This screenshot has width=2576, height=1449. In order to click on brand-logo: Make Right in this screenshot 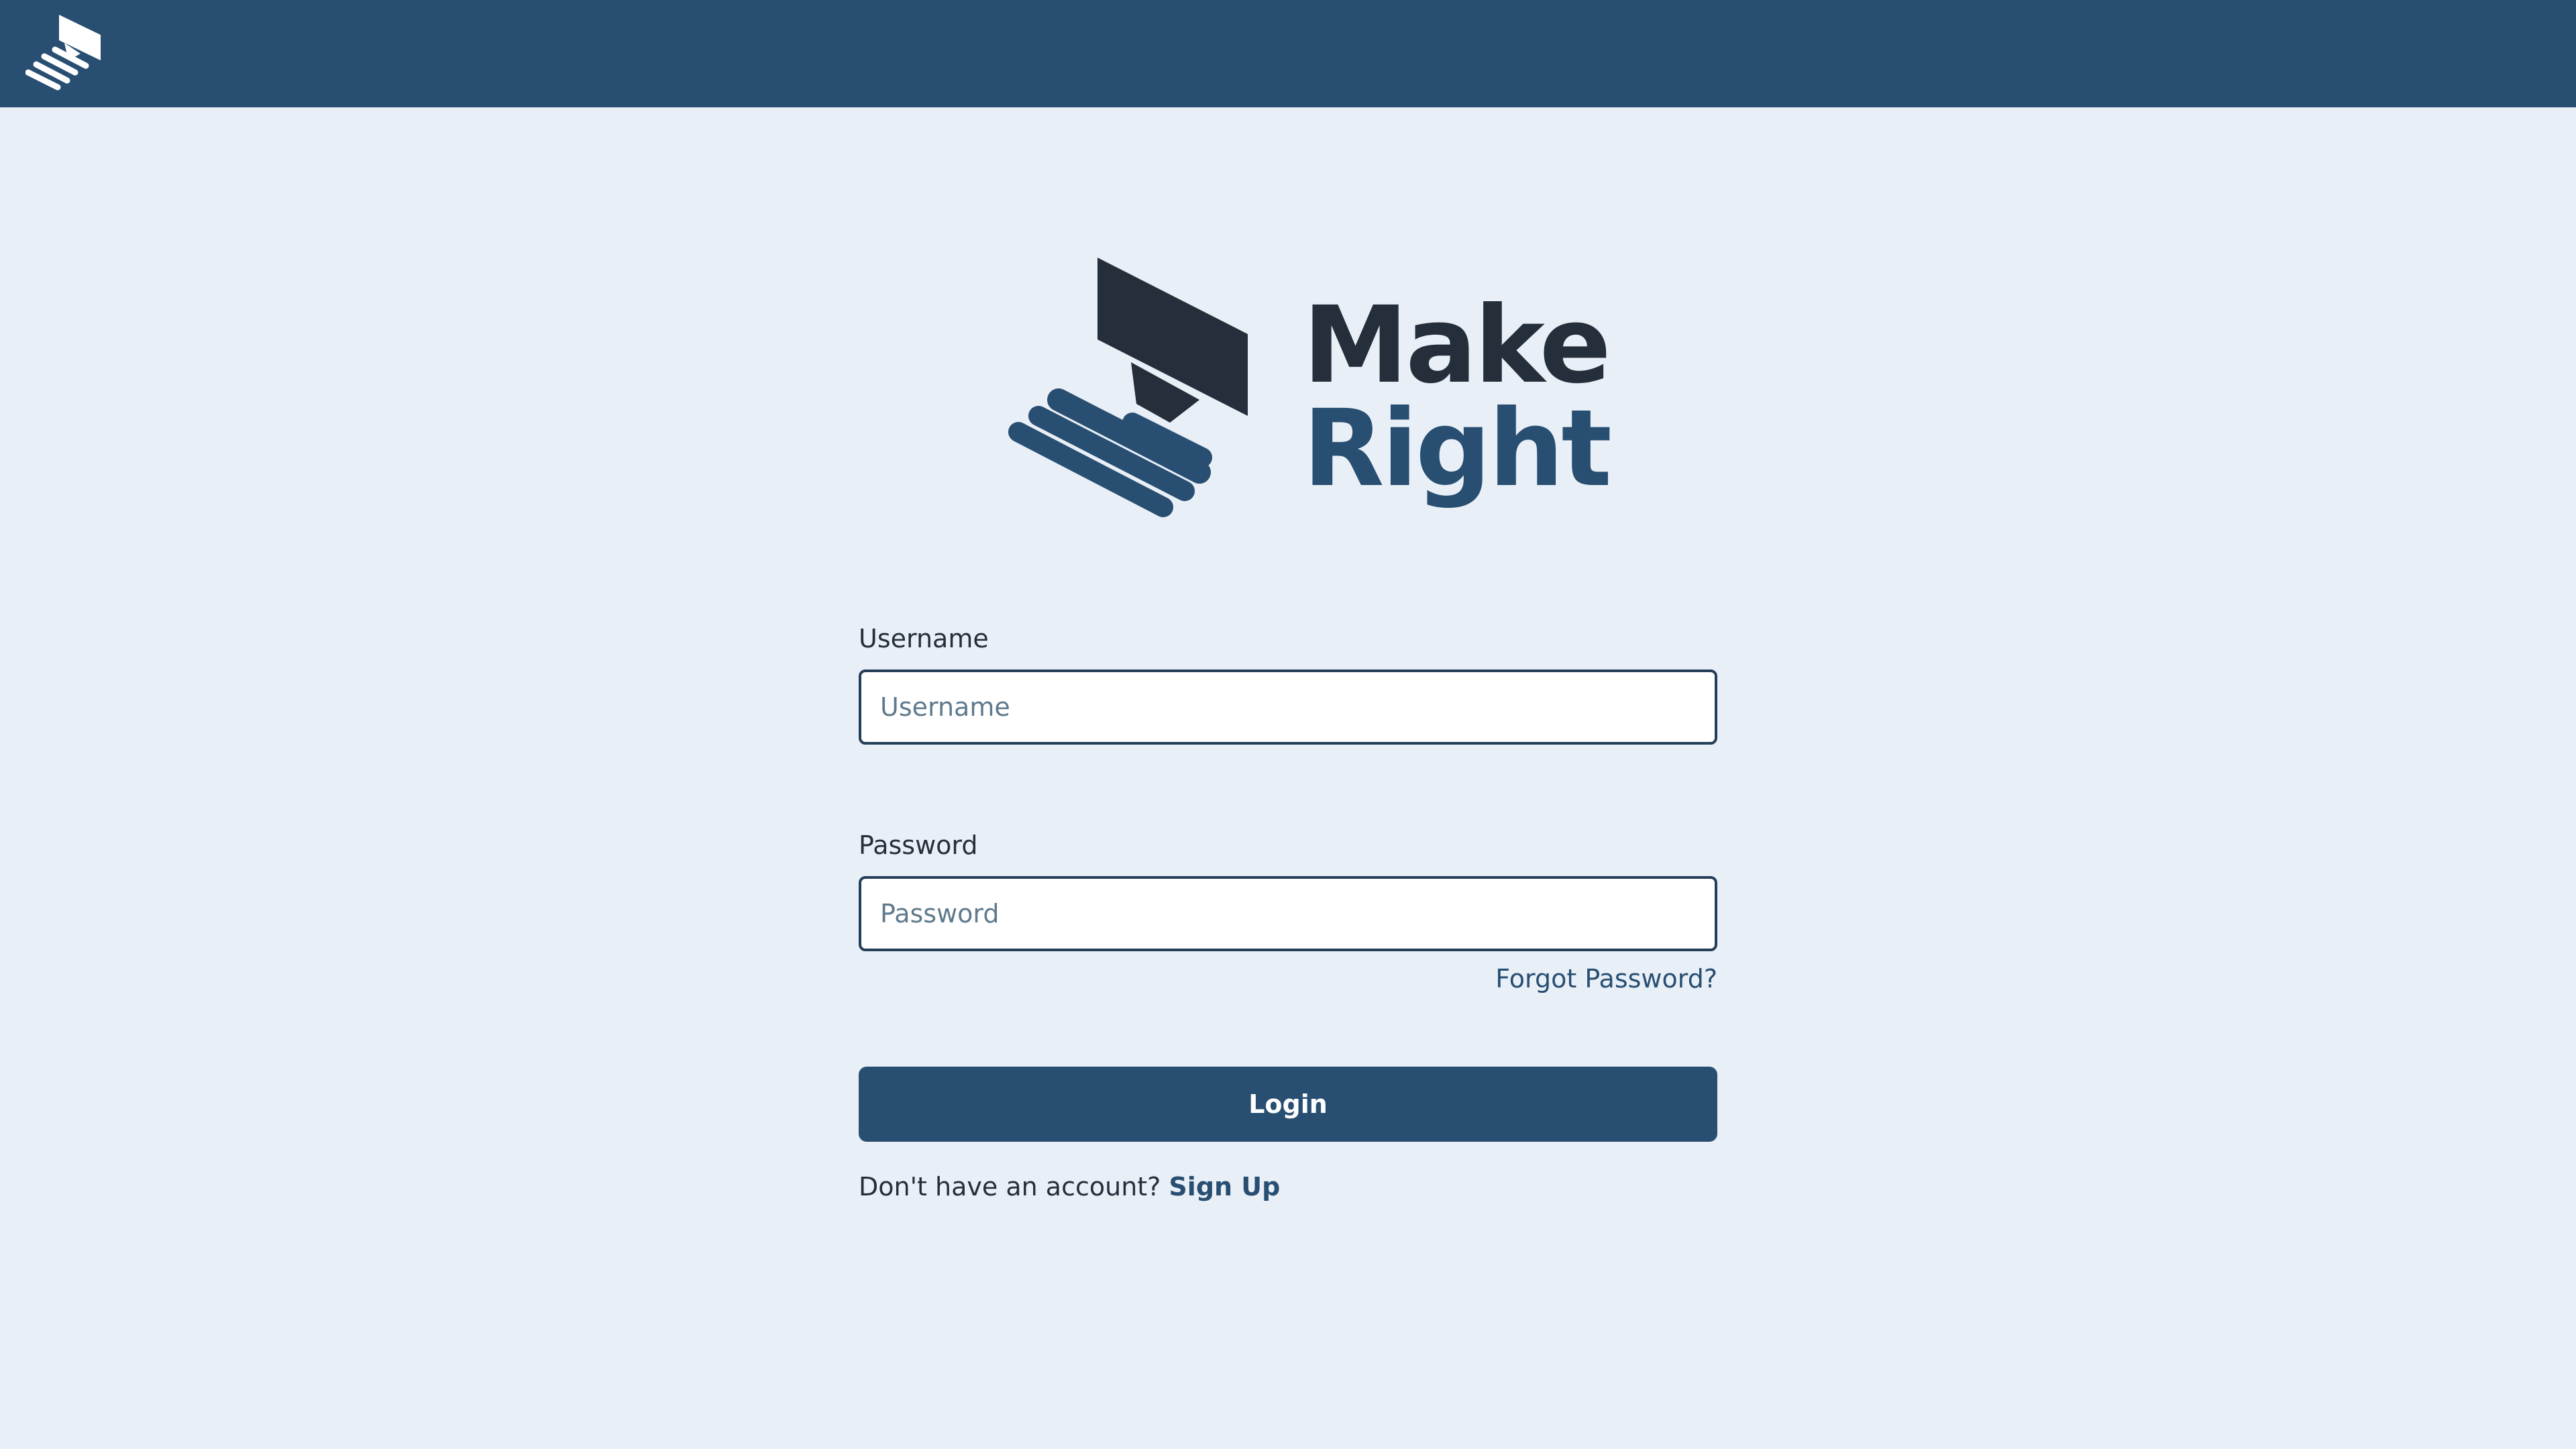, I will do `click(1301, 388)`.